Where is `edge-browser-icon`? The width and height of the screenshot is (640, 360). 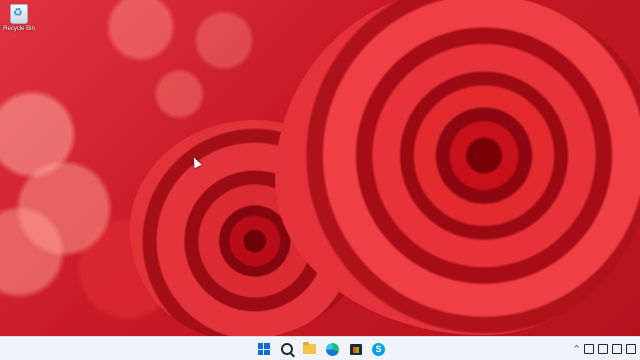 edge-browser-icon is located at coordinates (332, 349).